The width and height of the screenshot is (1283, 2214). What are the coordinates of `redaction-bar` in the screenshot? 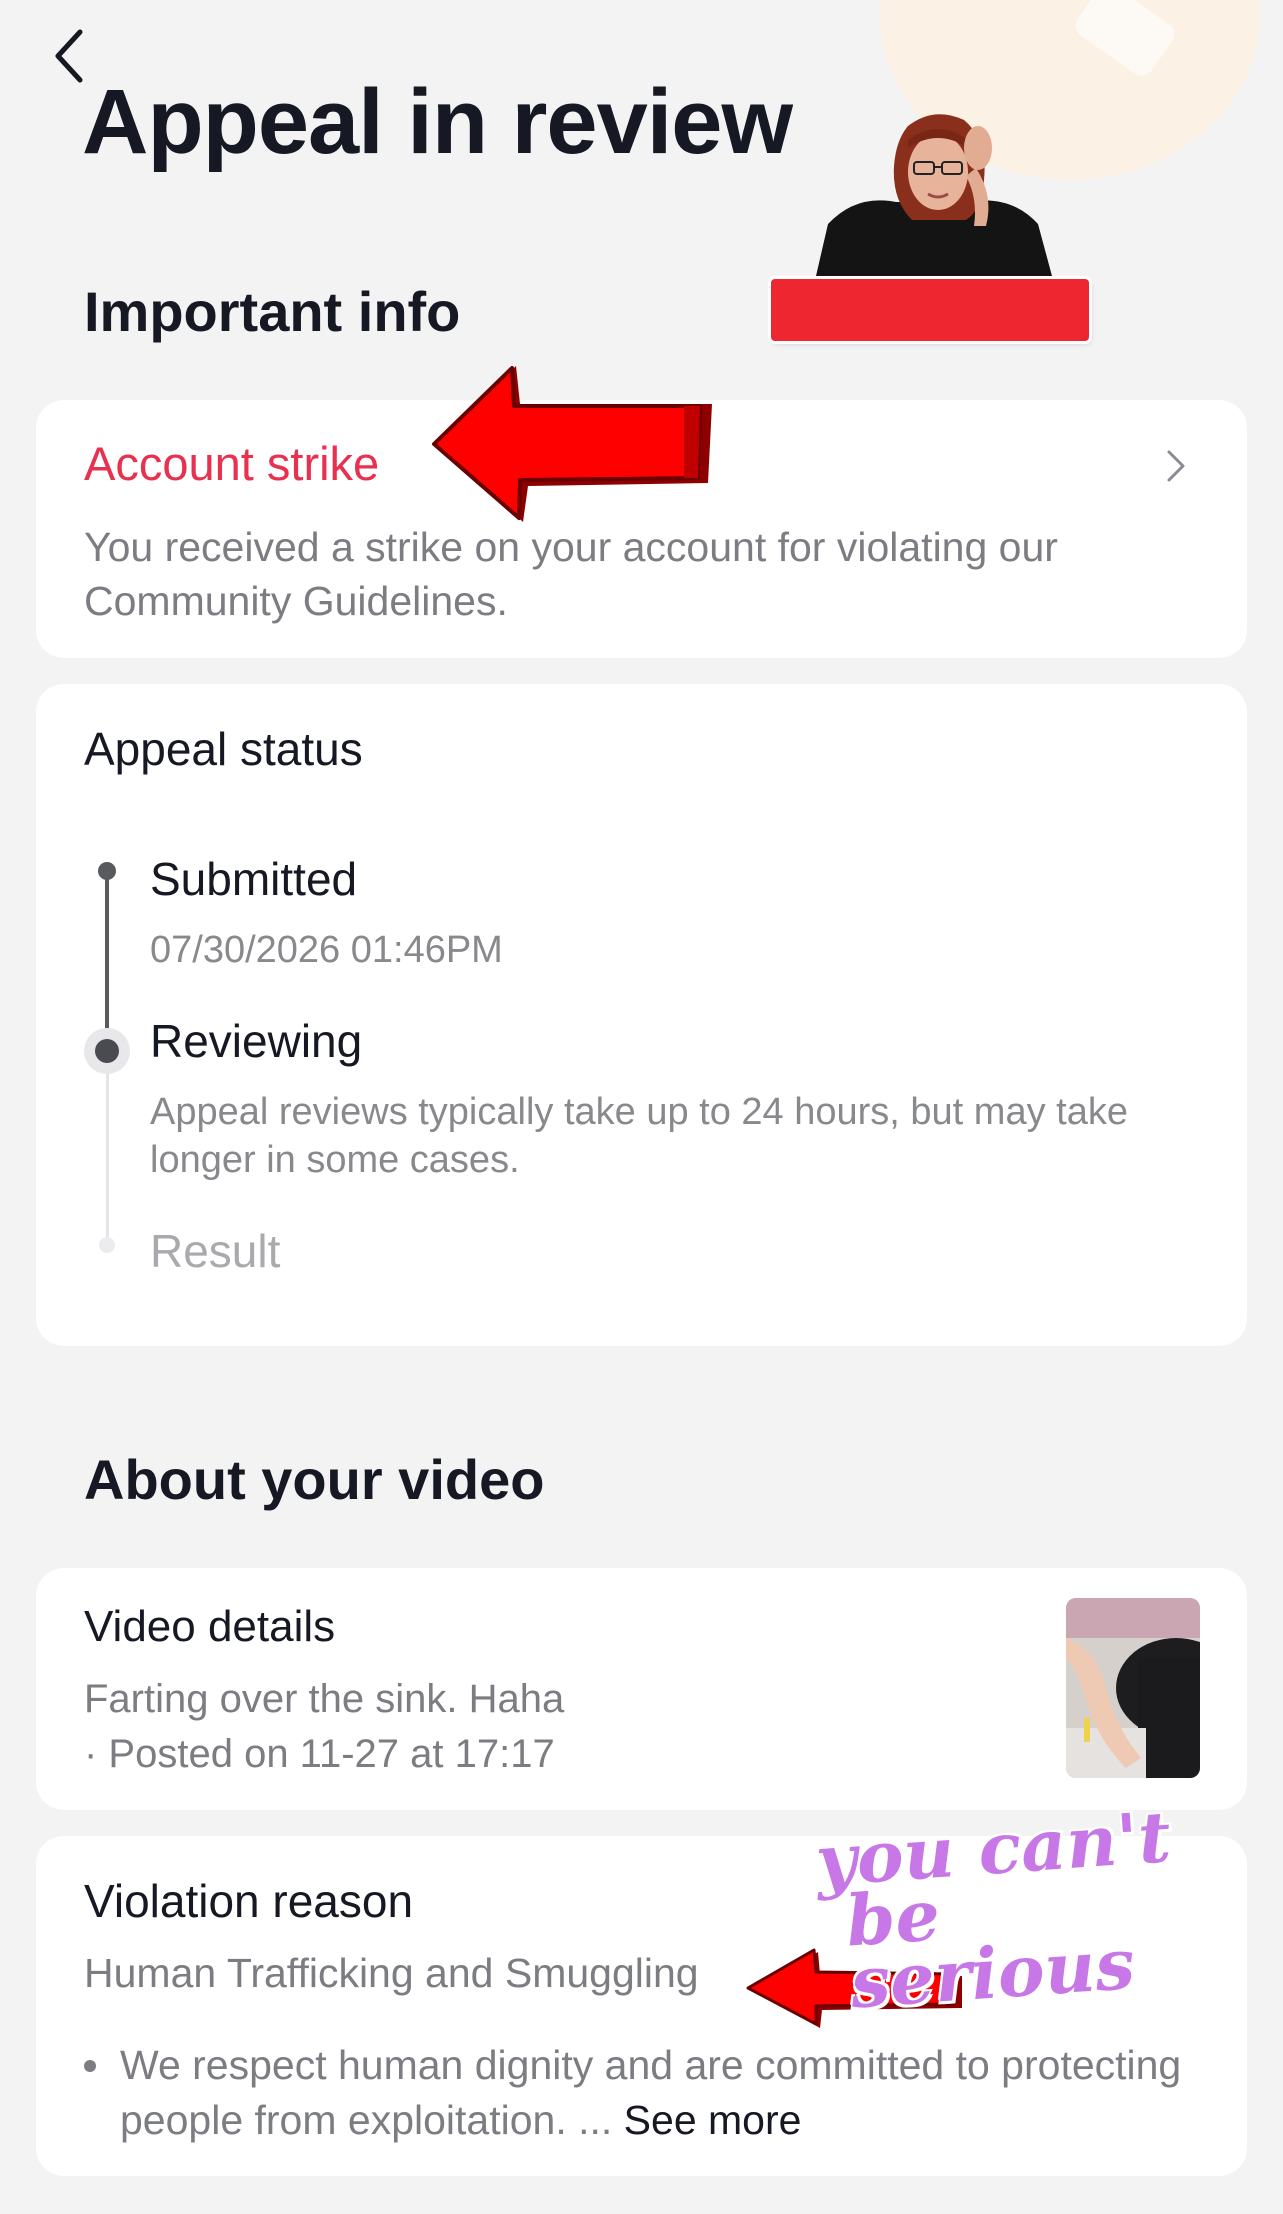 It's located at (930, 310).